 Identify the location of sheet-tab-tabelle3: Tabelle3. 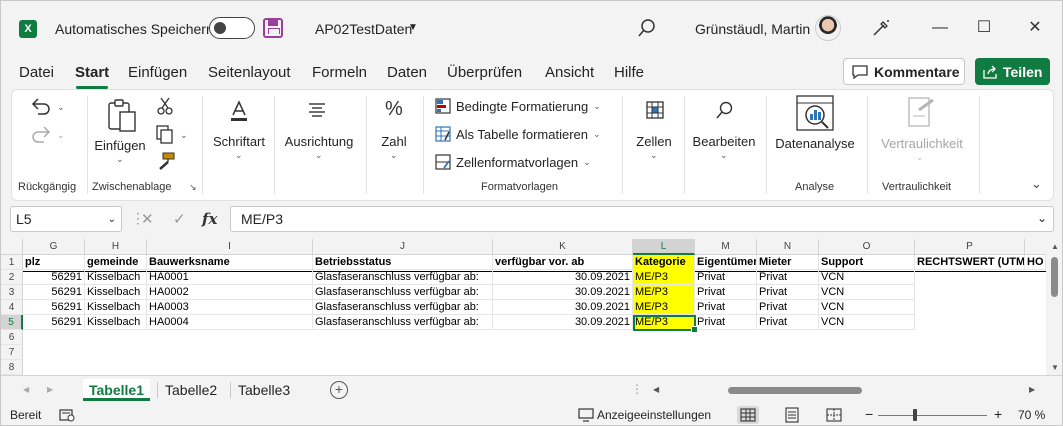
(264, 390).